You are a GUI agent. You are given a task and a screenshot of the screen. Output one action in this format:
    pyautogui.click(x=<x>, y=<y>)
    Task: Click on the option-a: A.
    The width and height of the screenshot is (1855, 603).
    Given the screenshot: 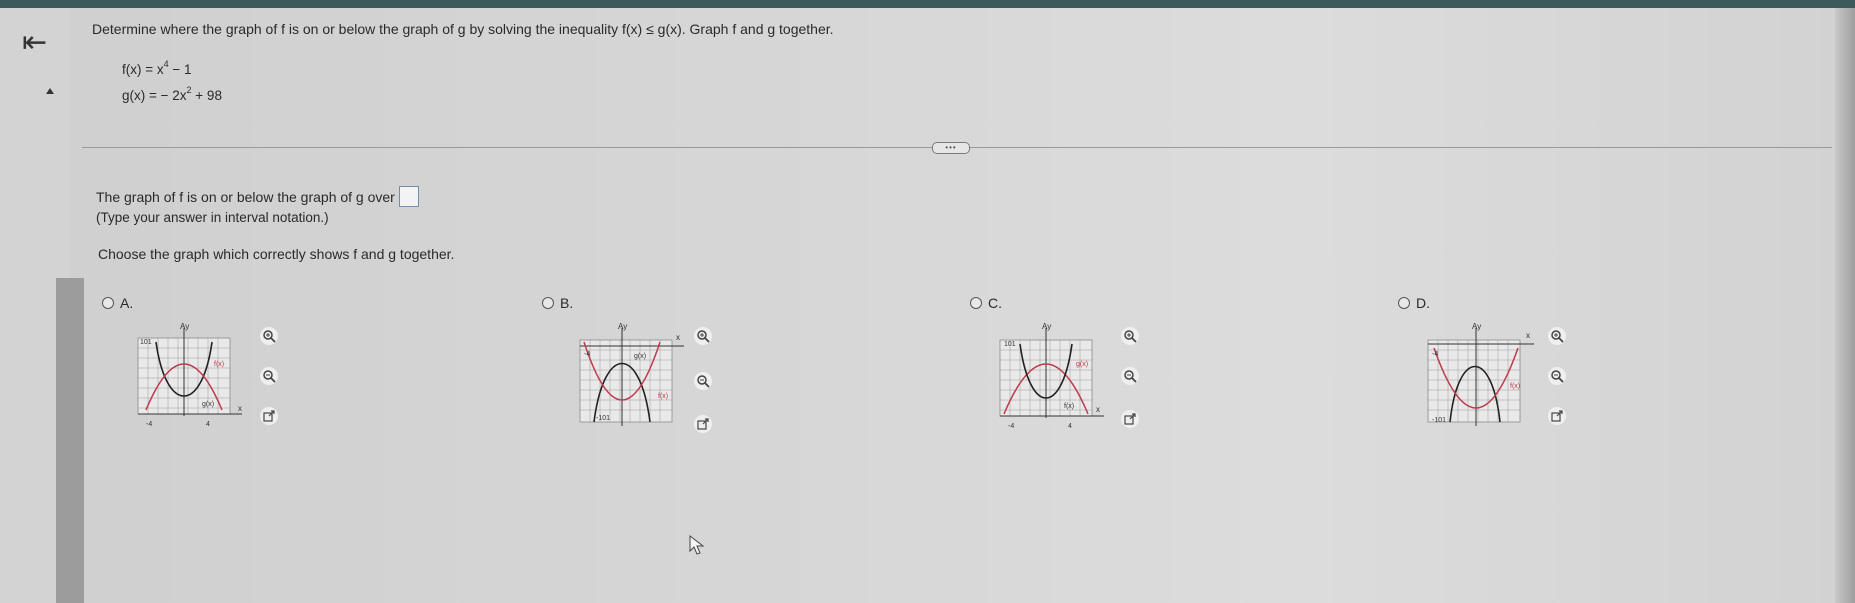 What is the action you would take?
    pyautogui.click(x=117, y=303)
    